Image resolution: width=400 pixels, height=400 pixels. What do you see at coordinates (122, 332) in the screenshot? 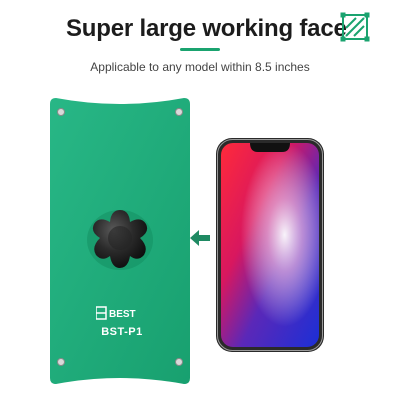
I see `model-label: BST-P1` at bounding box center [122, 332].